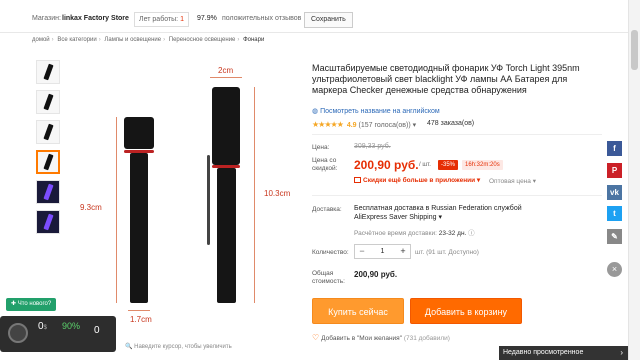 This screenshot has height=360, width=640. What do you see at coordinates (614, 192) in the screenshot?
I see `vk-share-icon: vk` at bounding box center [614, 192].